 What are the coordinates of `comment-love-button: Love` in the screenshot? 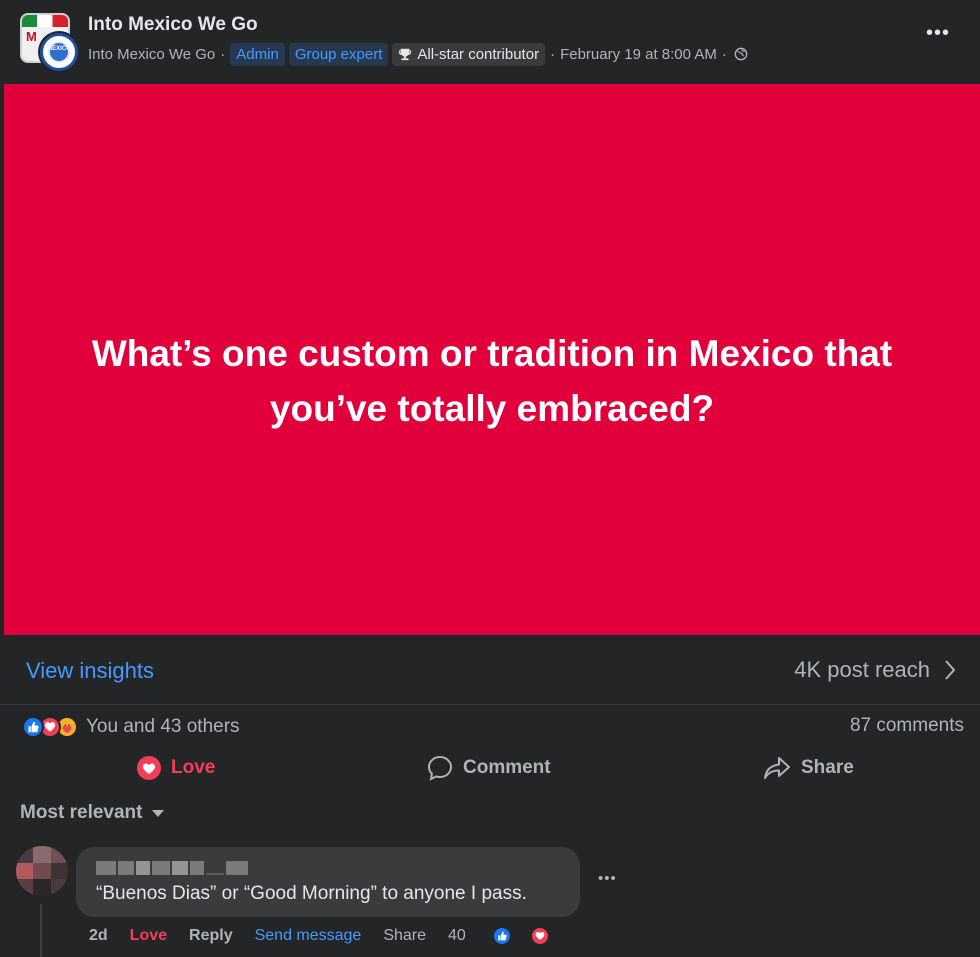 It's located at (148, 936).